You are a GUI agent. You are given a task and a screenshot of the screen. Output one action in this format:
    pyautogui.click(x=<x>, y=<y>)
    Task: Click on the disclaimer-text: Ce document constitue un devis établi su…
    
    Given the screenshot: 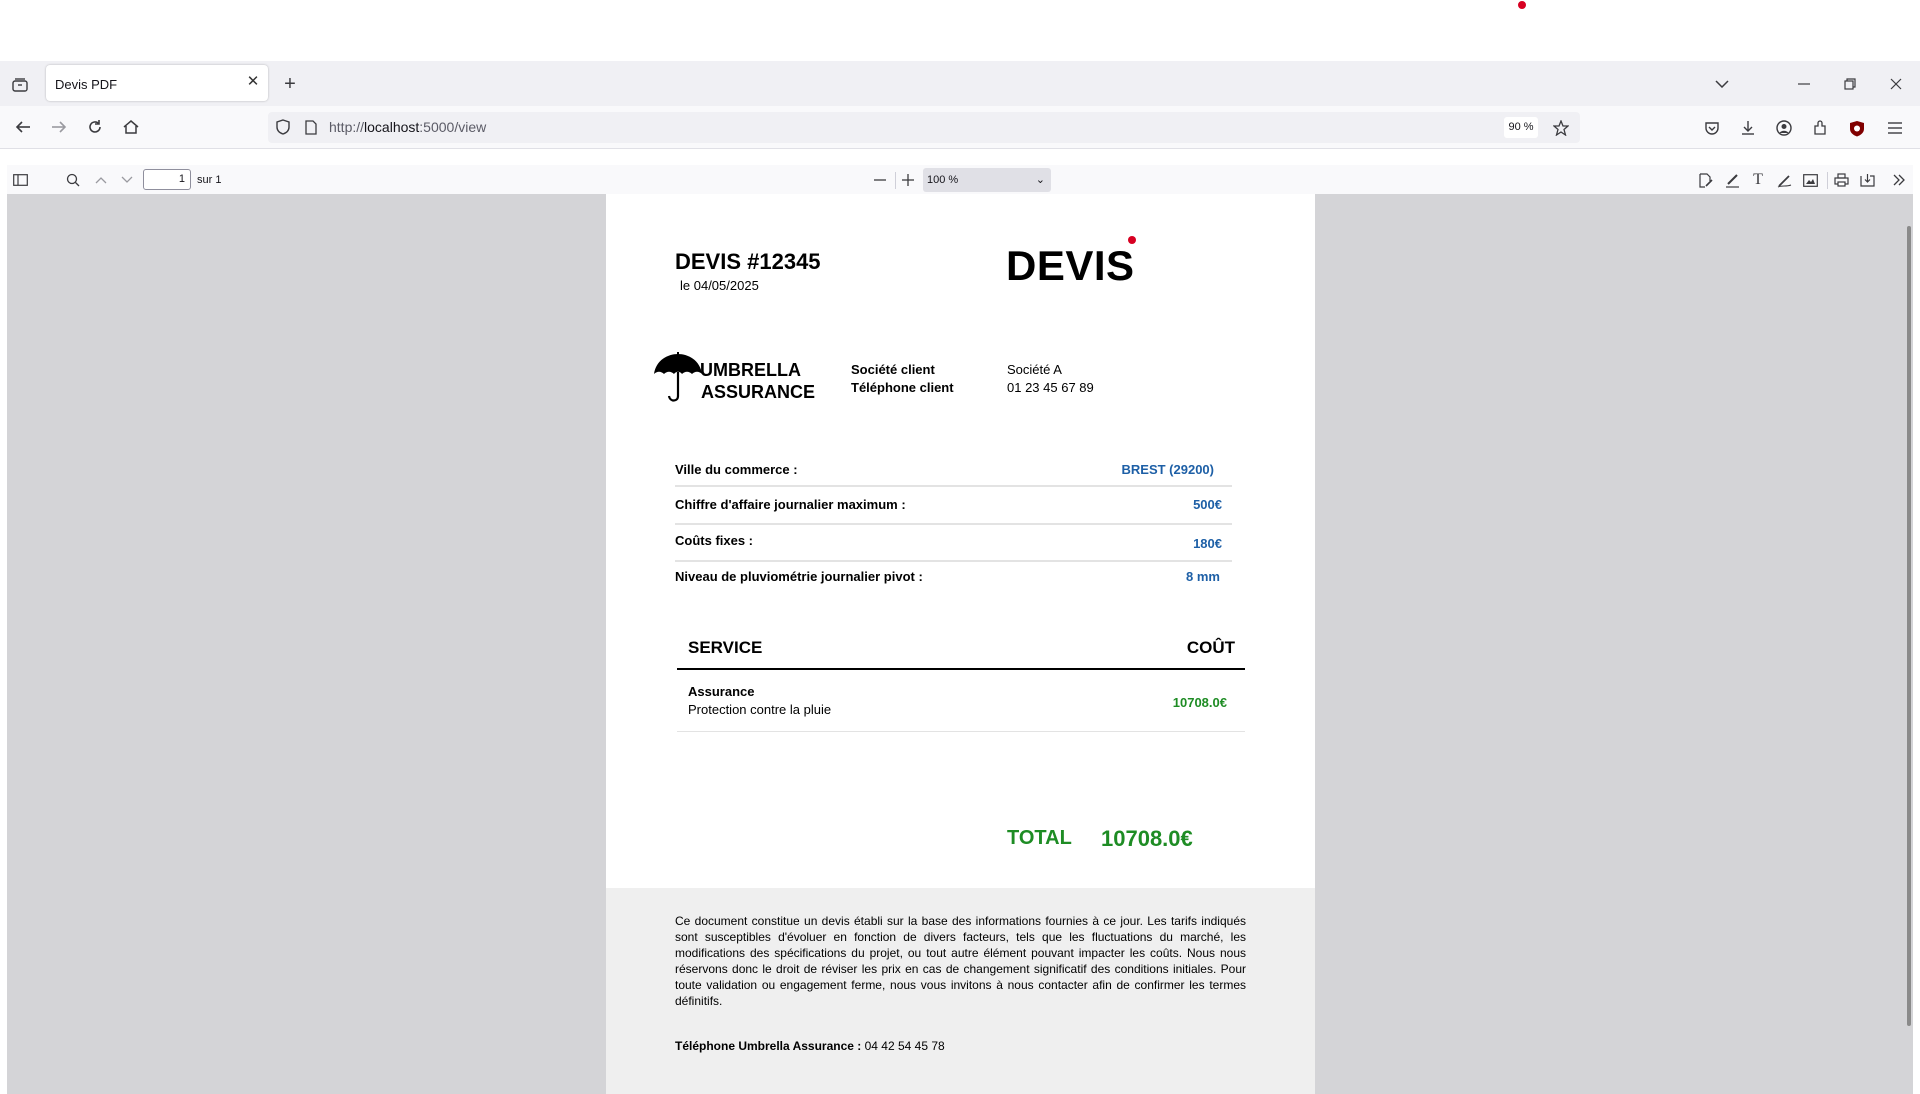 What is the action you would take?
    pyautogui.click(x=960, y=961)
    